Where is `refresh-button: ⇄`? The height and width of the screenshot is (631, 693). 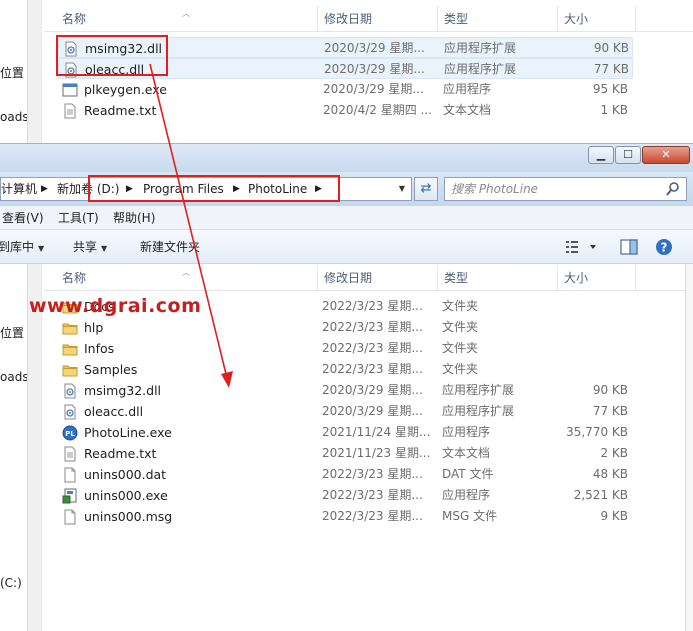 refresh-button: ⇄ is located at coordinates (426, 189).